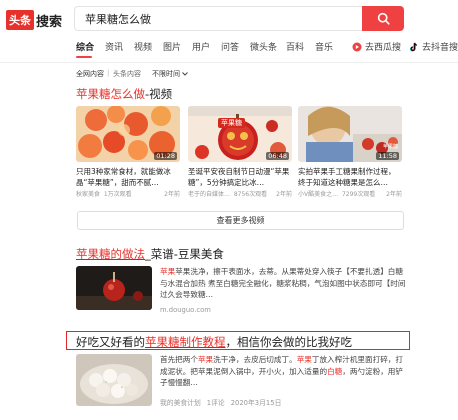 This screenshot has width=458, height=420. Describe the element at coordinates (358, 194) in the screenshot. I see `video-views: 7299次观看` at that location.